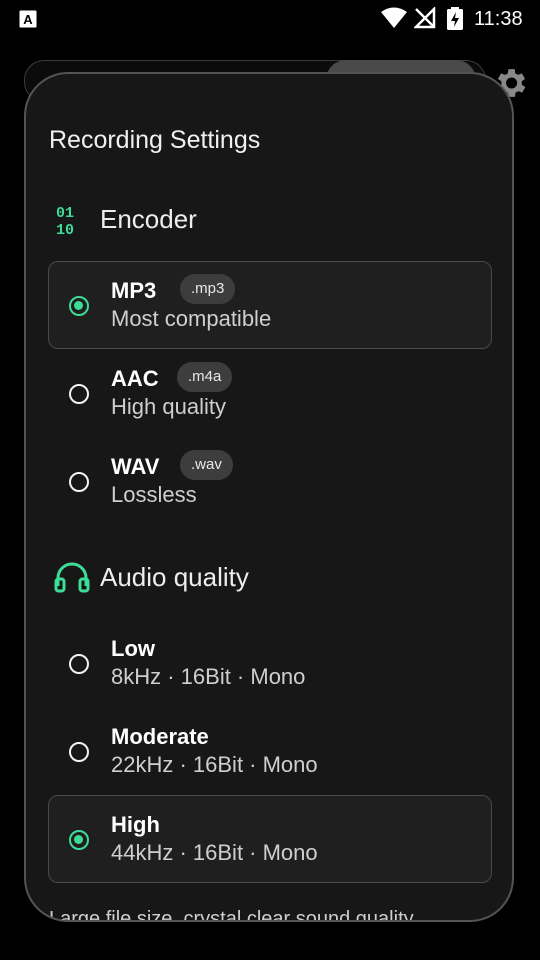 The image size is (540, 960). Describe the element at coordinates (214, 852) in the screenshot. I see `option-description: 44kHz · 16Bit · Mono` at that location.